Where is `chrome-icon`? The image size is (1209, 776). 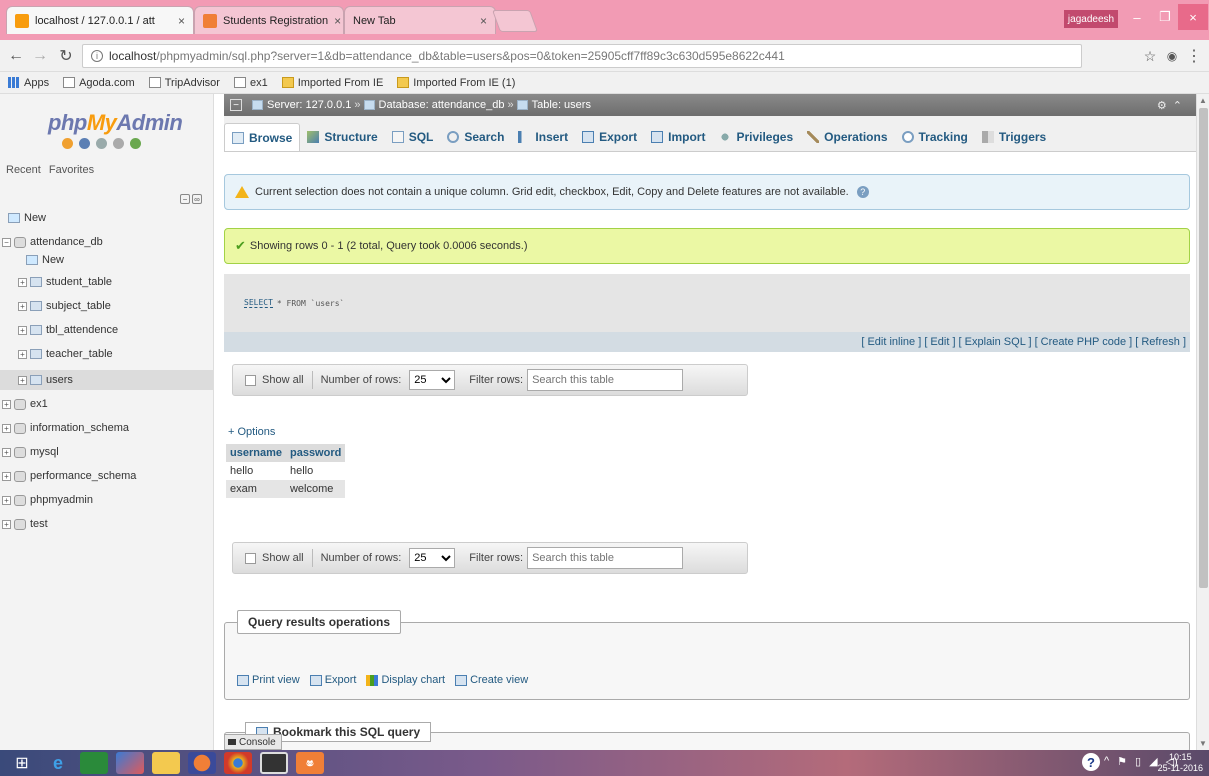
chrome-icon is located at coordinates (238, 763).